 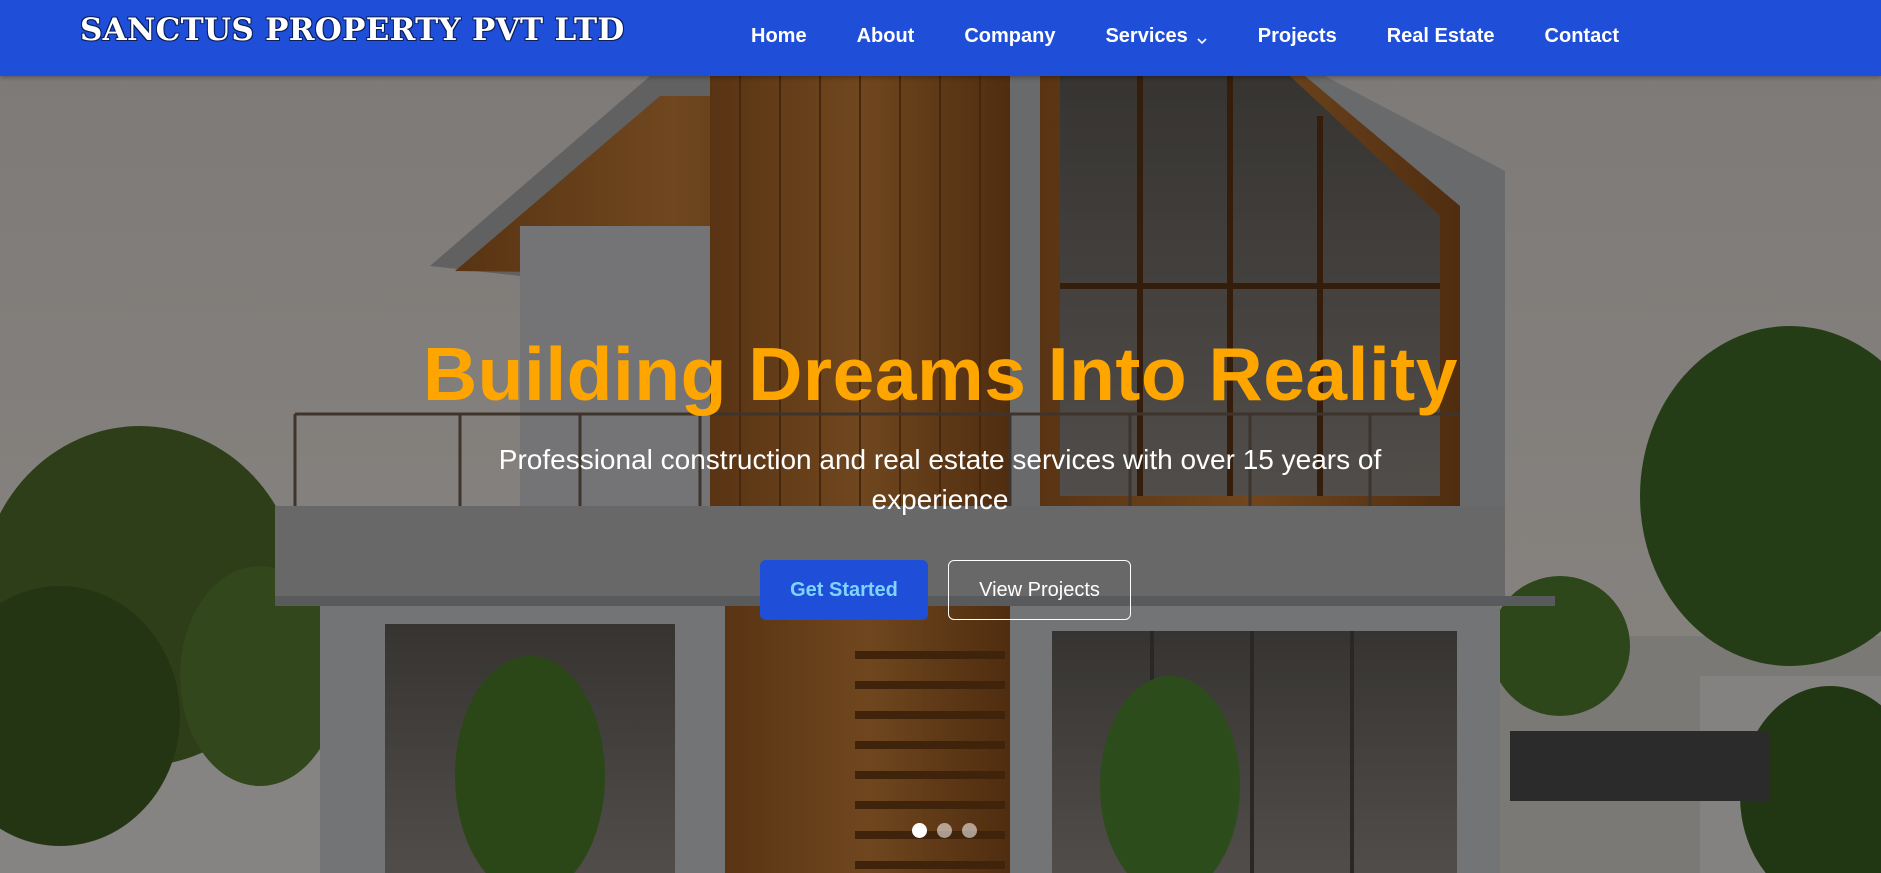 I want to click on nav-item-services: Services, so click(x=1156, y=36).